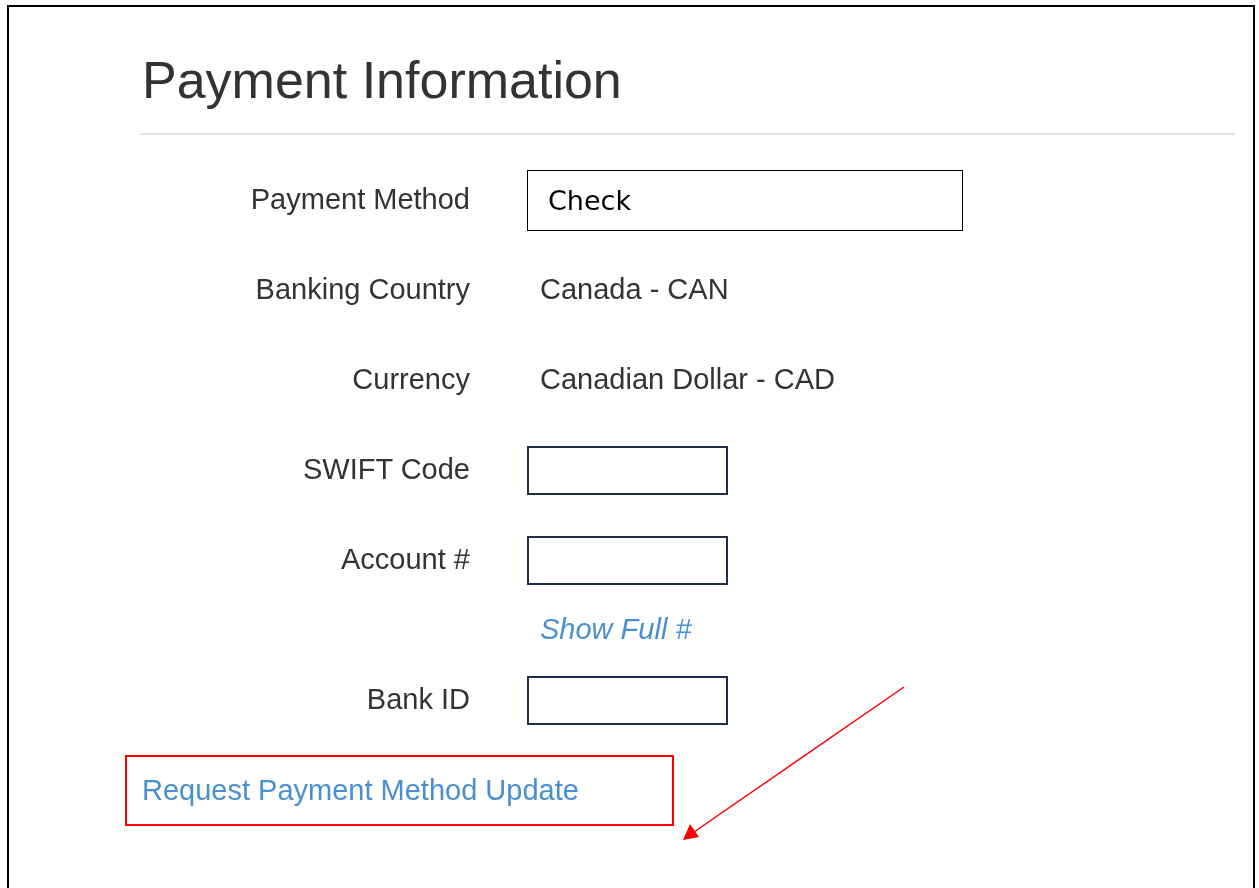 The height and width of the screenshot is (888, 1259). Describe the element at coordinates (634, 289) in the screenshot. I see `field-value: Canada - CAN` at that location.